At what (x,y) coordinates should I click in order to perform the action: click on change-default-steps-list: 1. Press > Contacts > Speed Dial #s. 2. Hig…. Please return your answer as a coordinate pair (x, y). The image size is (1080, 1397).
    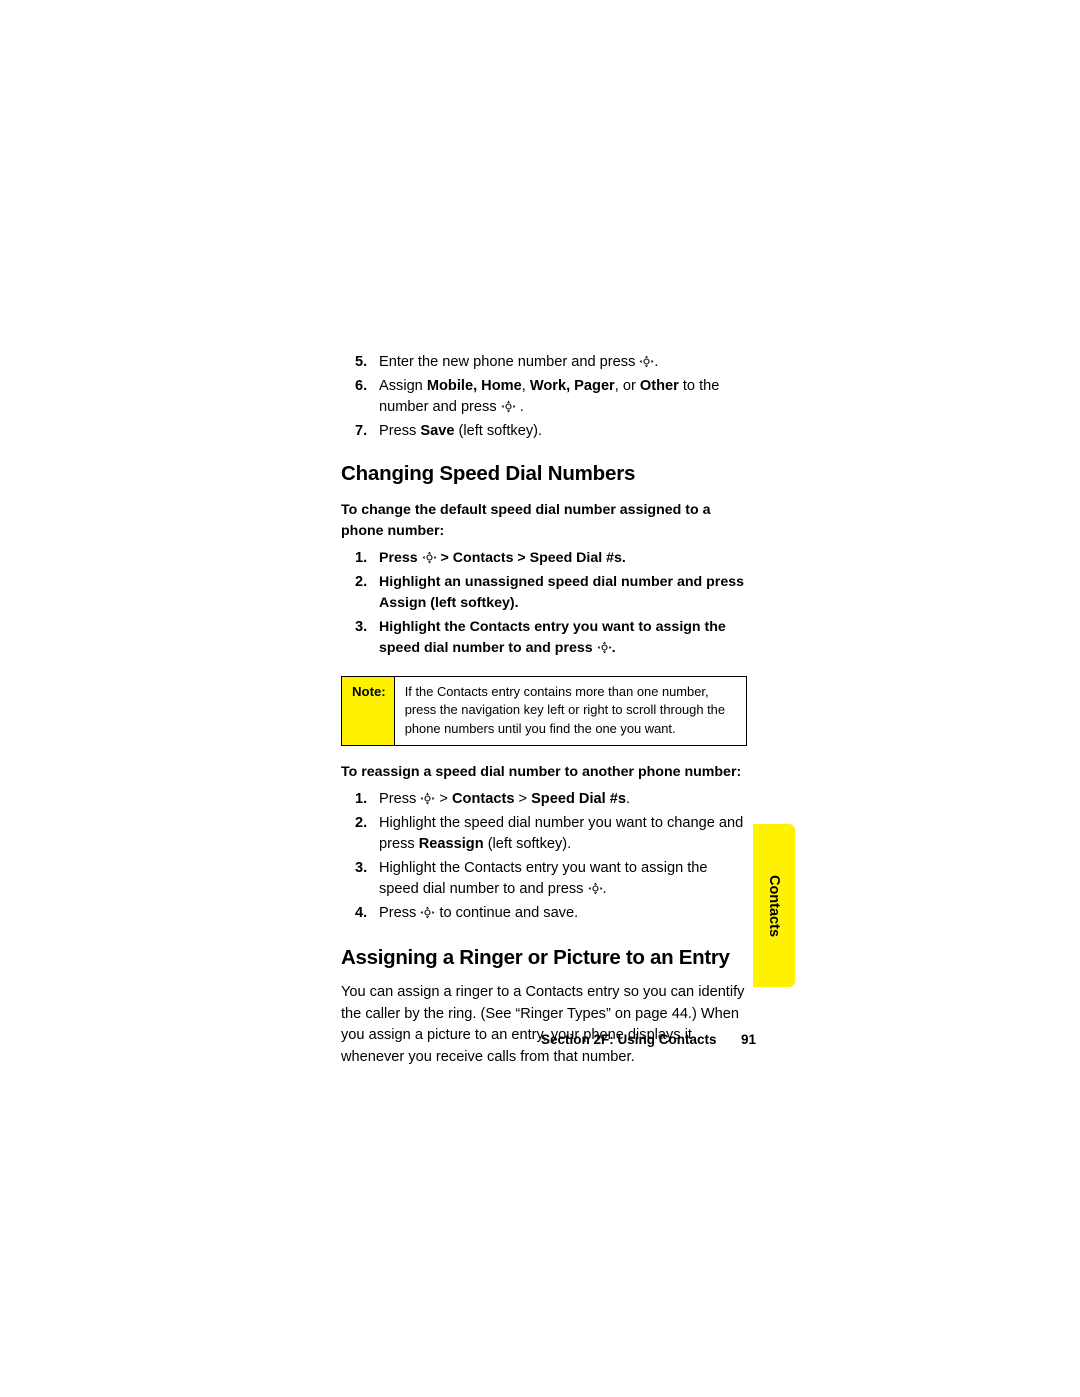
    Looking at the image, I should click on (546, 604).